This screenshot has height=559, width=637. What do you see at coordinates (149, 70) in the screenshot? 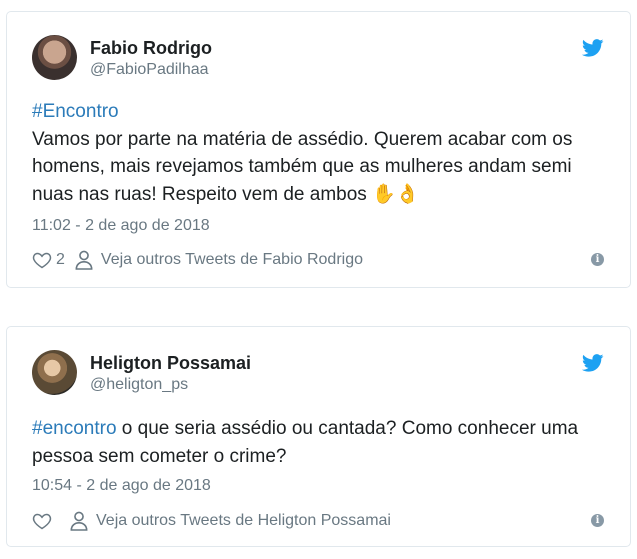
I see `author-handle: @FabioPadilhaa` at bounding box center [149, 70].